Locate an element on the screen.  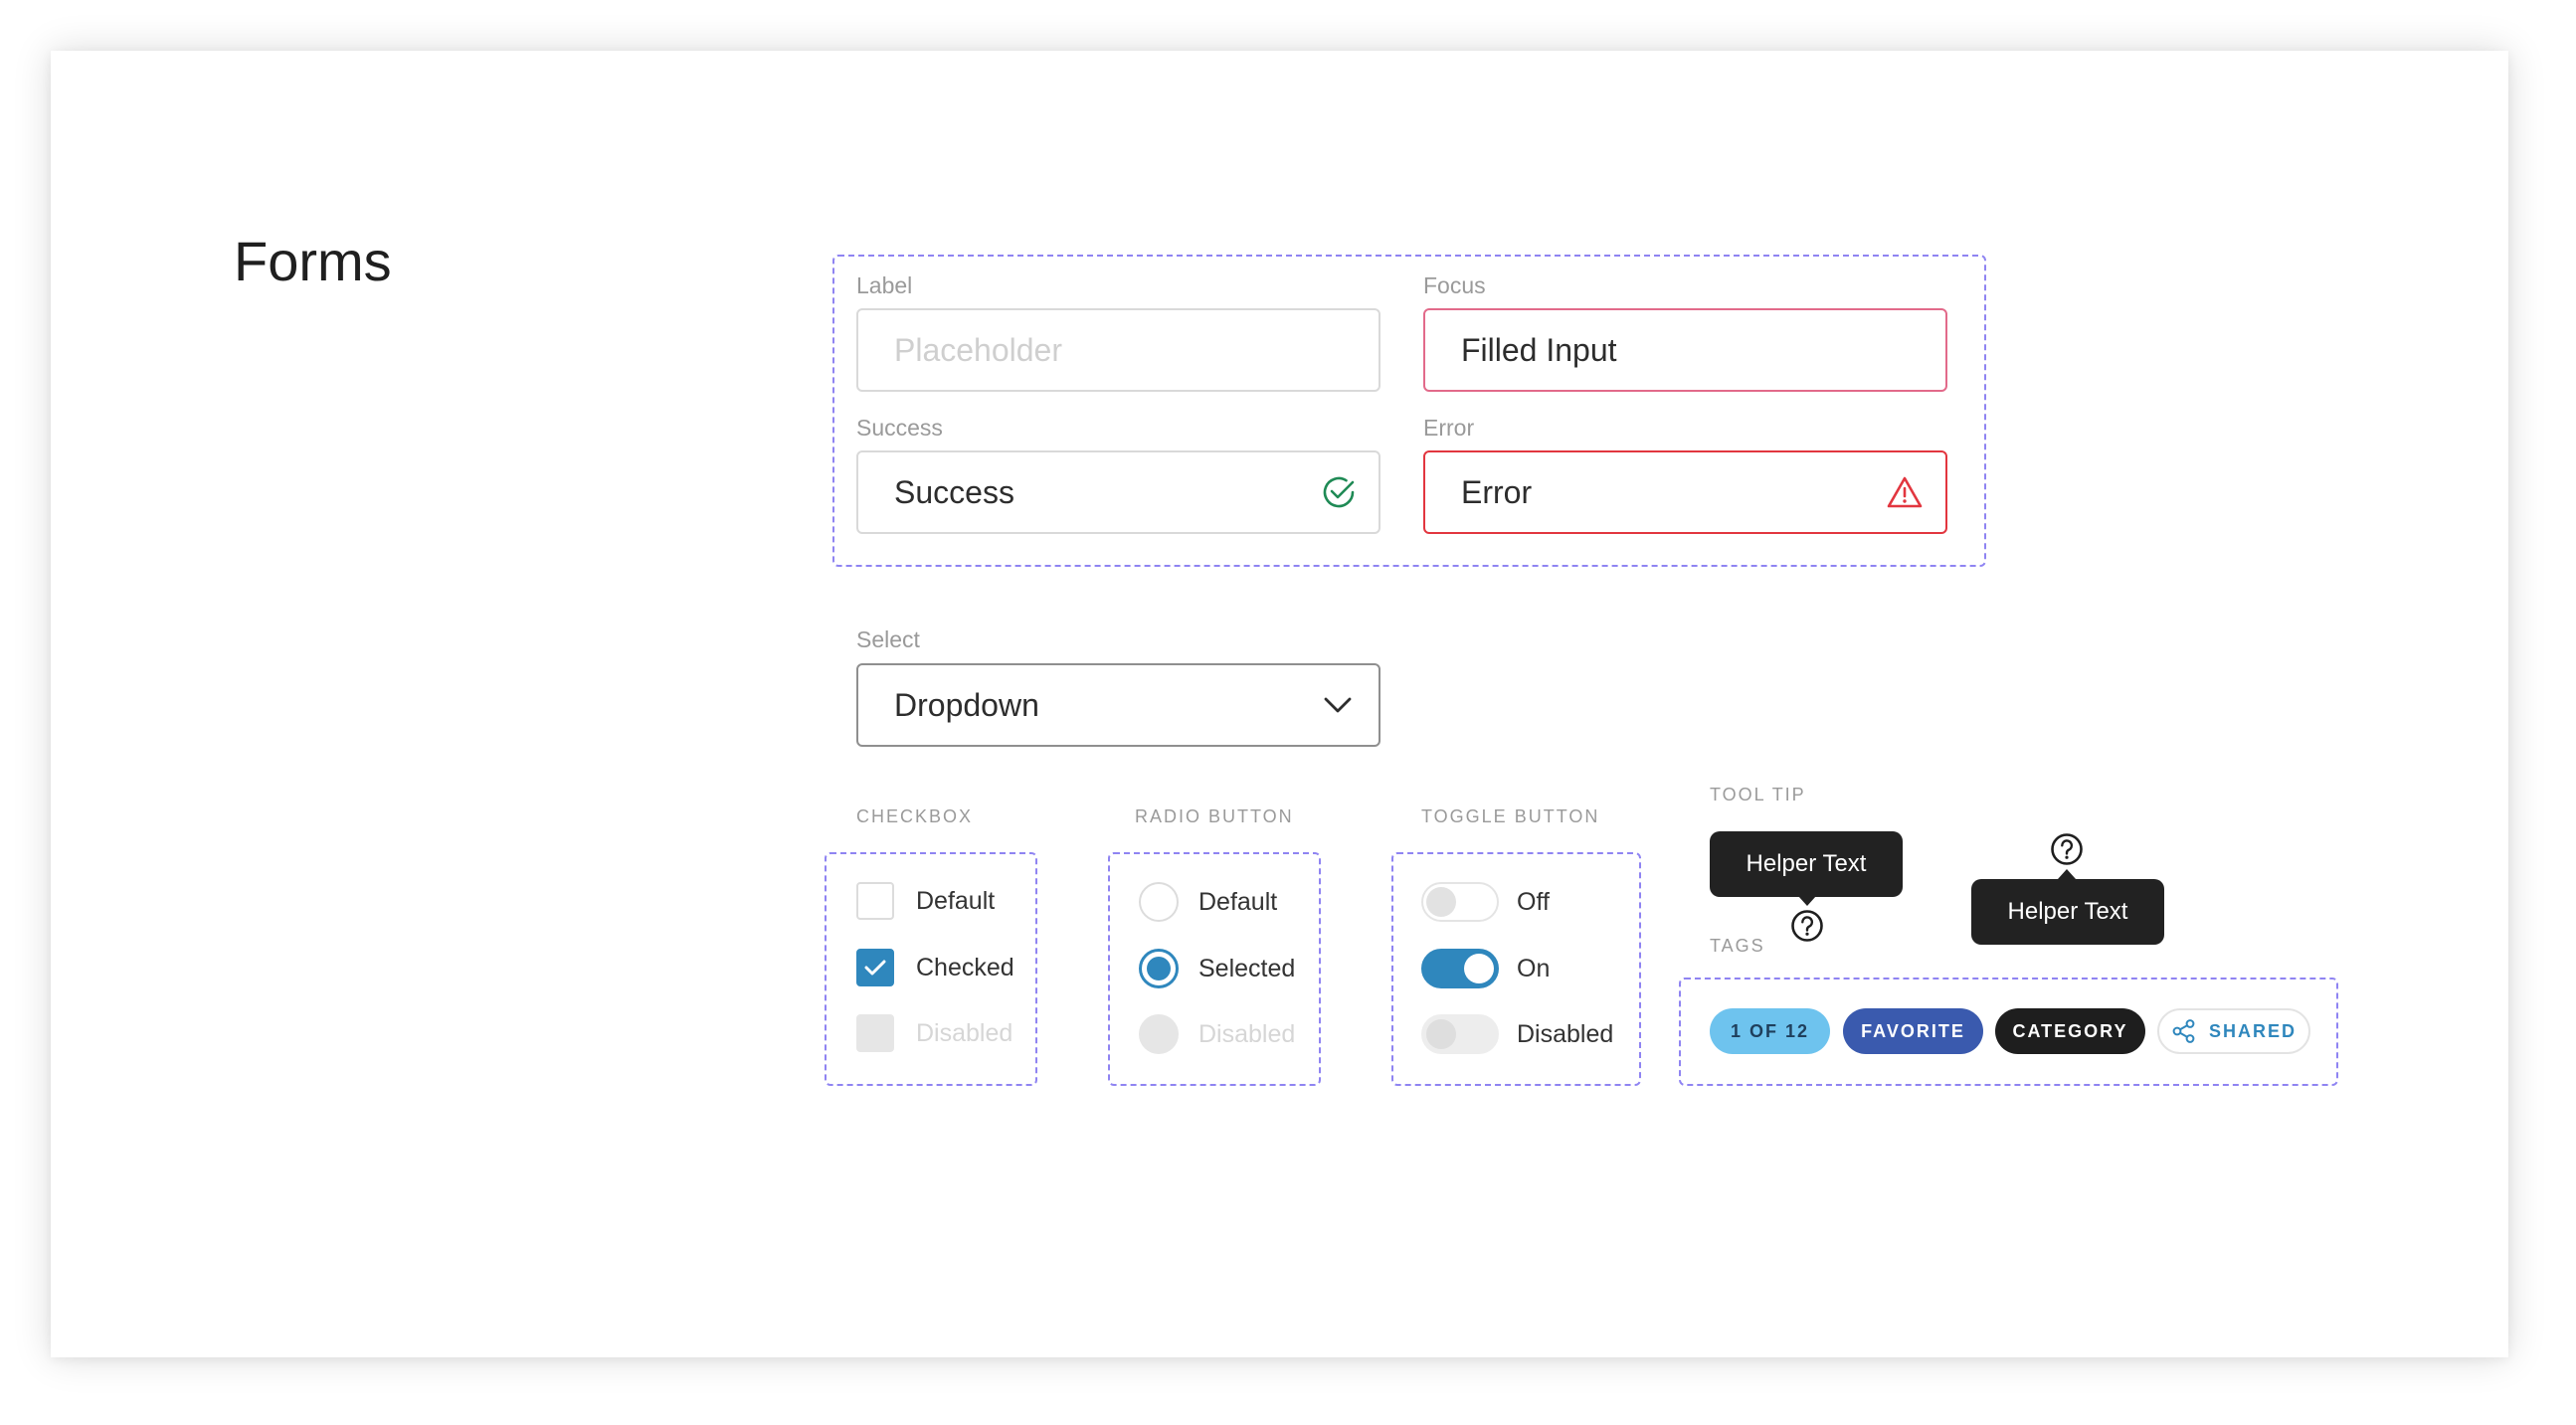
tag-category: CATEGORY is located at coordinates (2070, 1031).